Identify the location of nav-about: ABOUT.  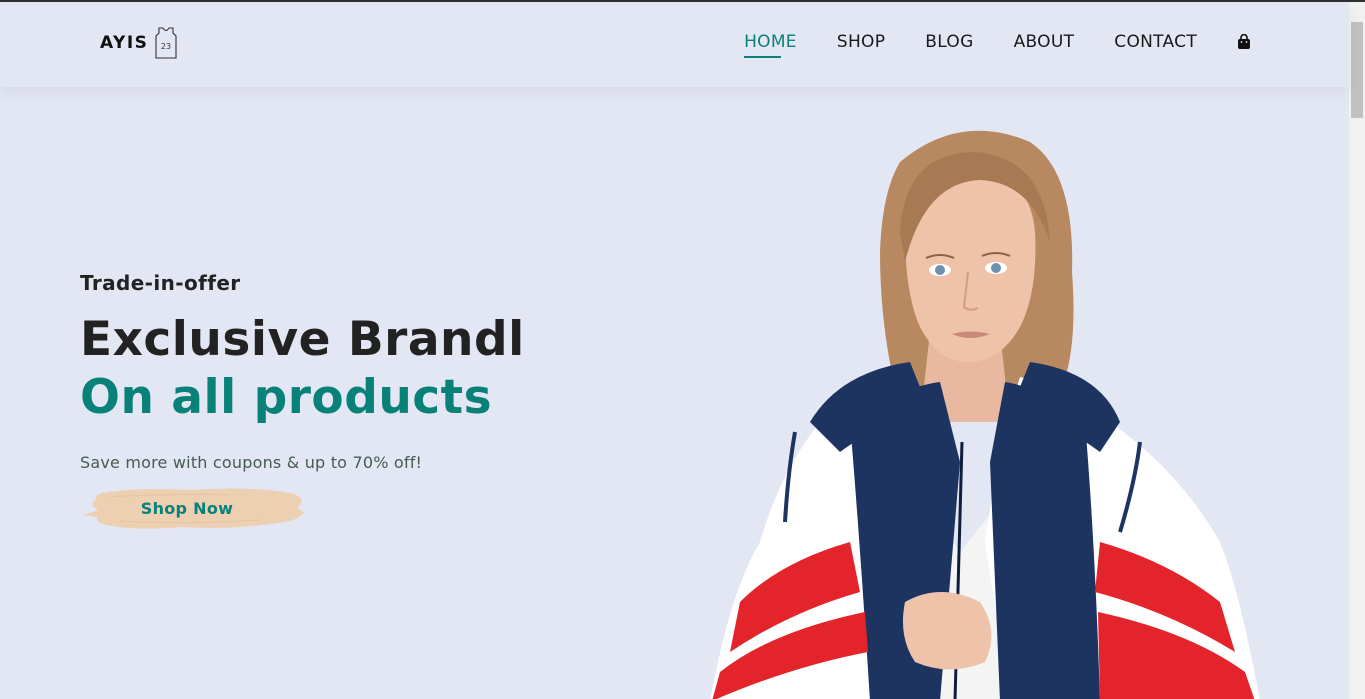
(1044, 42).